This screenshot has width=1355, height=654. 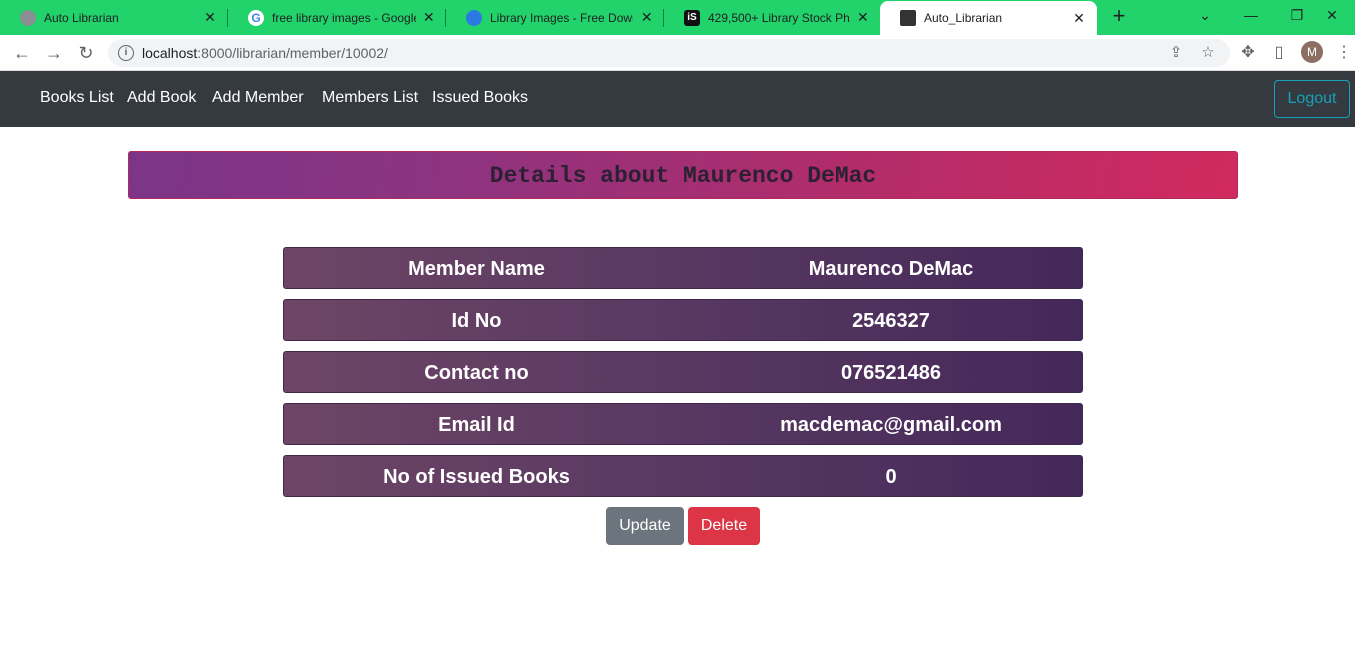 What do you see at coordinates (724, 526) in the screenshot?
I see `delete-button: Delete` at bounding box center [724, 526].